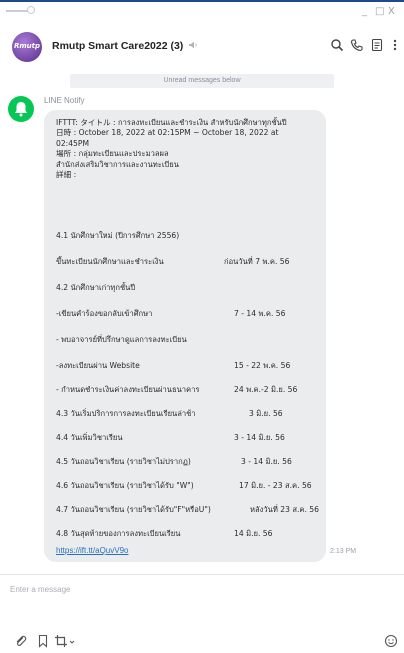 The image size is (404, 653). I want to click on call-icon, so click(357, 45).